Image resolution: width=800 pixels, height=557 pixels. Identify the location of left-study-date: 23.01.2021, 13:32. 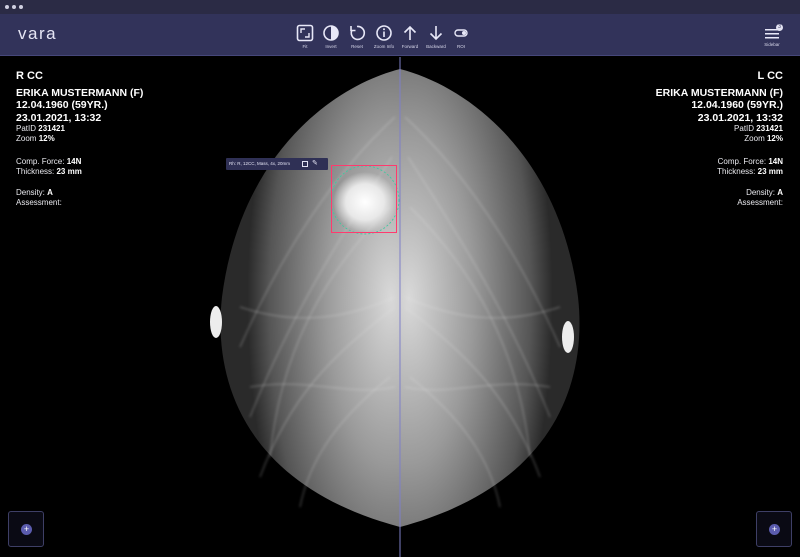
(59, 117).